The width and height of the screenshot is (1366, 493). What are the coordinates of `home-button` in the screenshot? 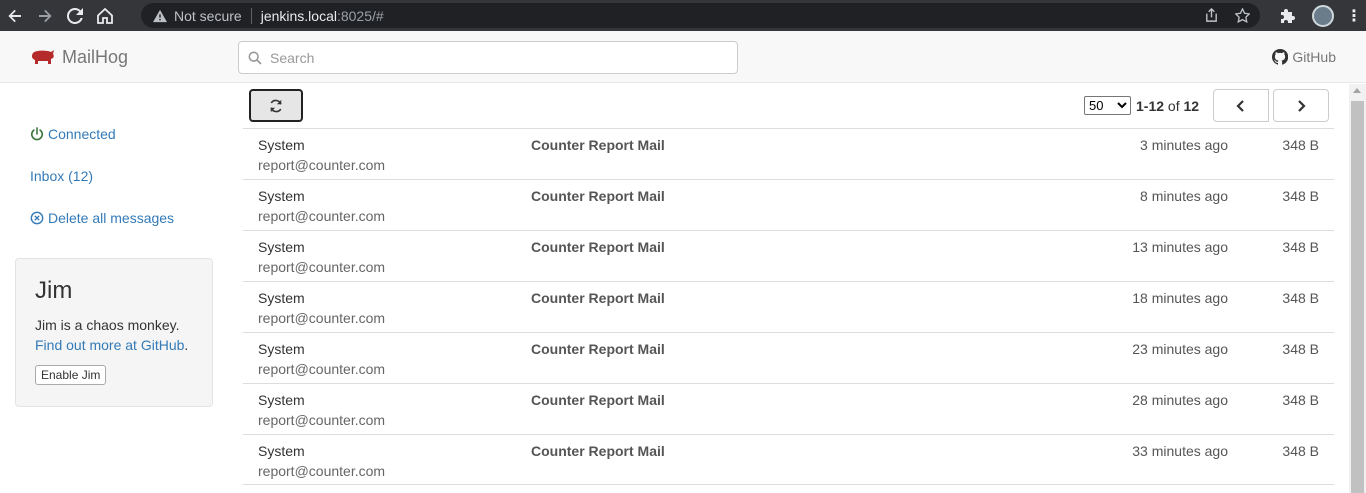 It's located at (105, 15).